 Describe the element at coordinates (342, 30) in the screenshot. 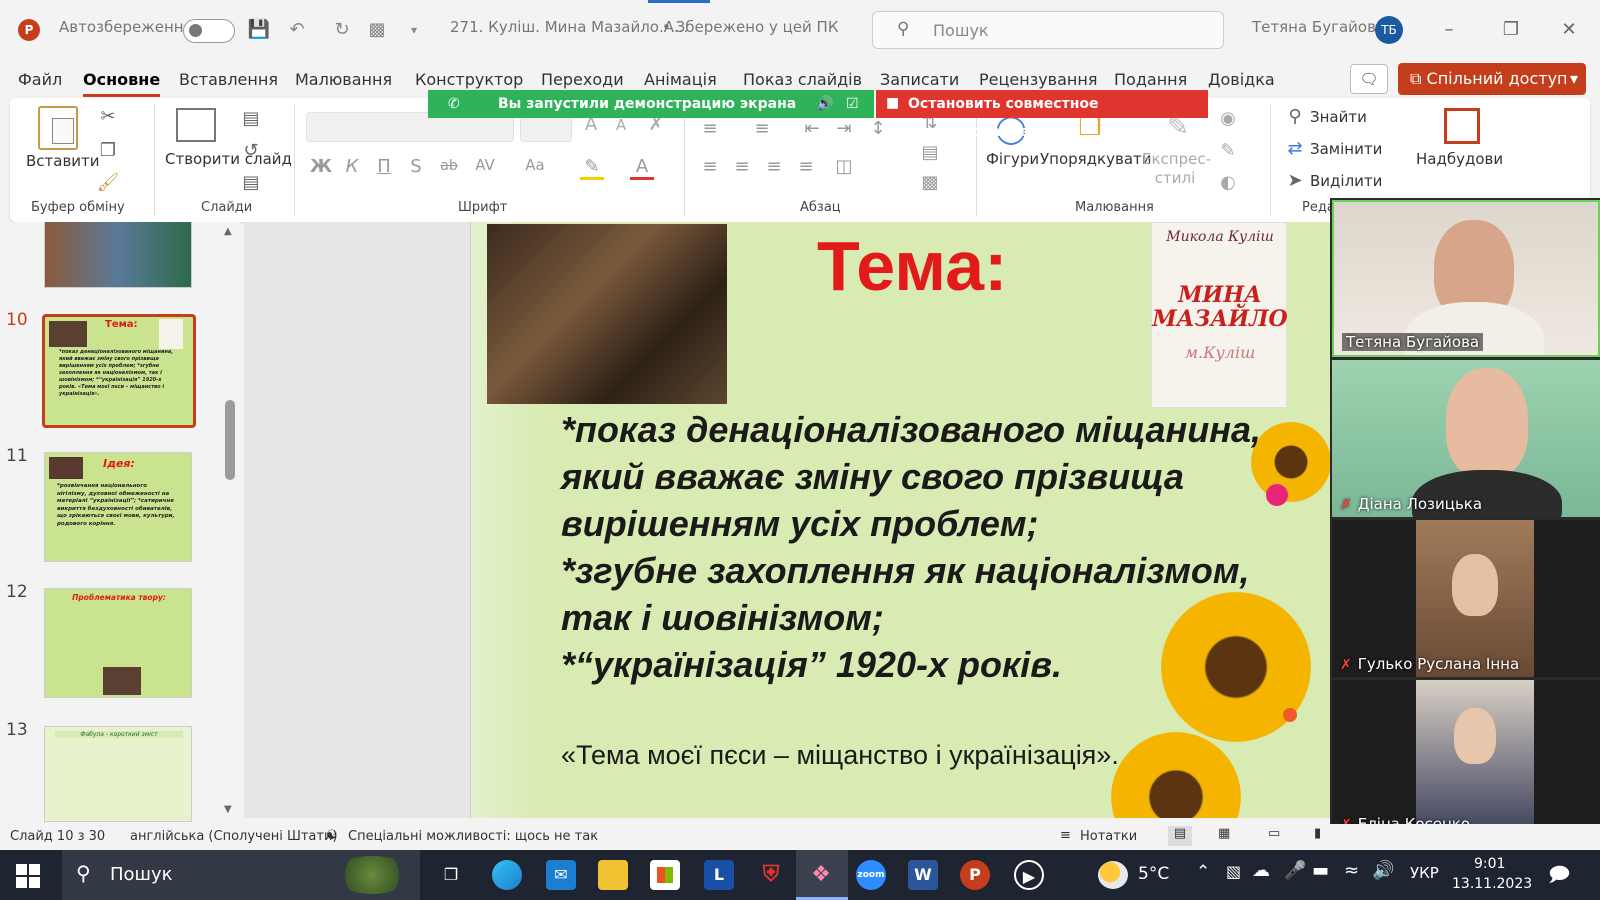

I see `redo-icon: ↻` at that location.